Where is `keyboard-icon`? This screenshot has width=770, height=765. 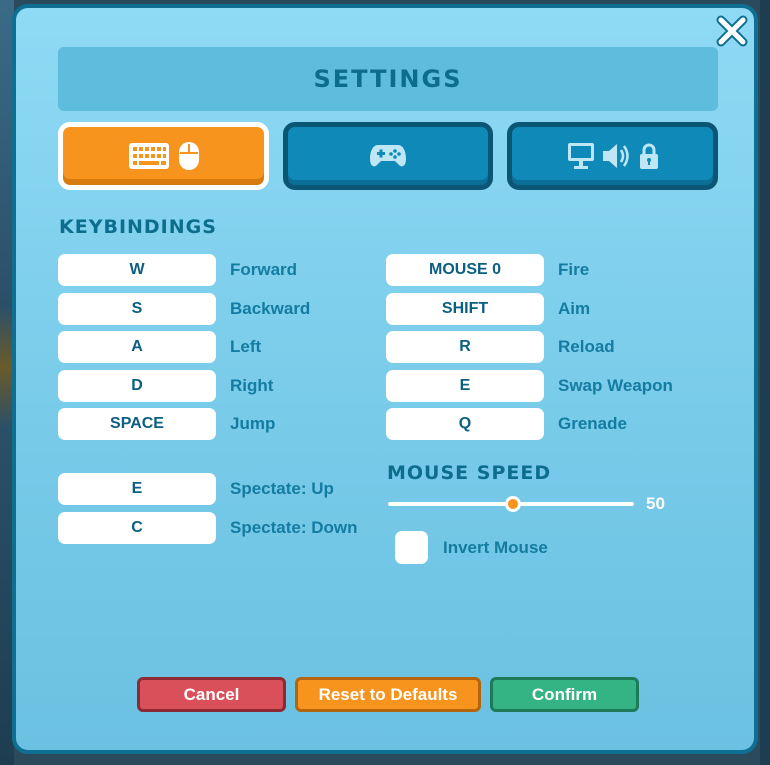 keyboard-icon is located at coordinates (148, 156).